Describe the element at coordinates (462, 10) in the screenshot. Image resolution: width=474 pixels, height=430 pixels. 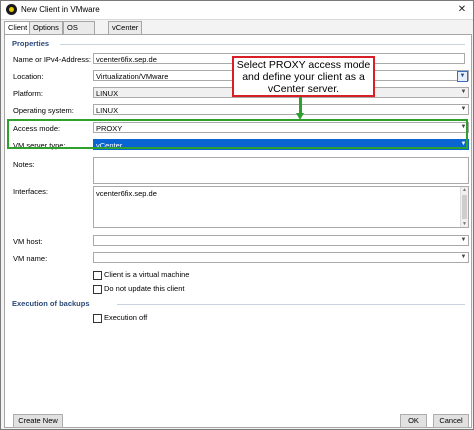
I see `close-button: ✕` at that location.